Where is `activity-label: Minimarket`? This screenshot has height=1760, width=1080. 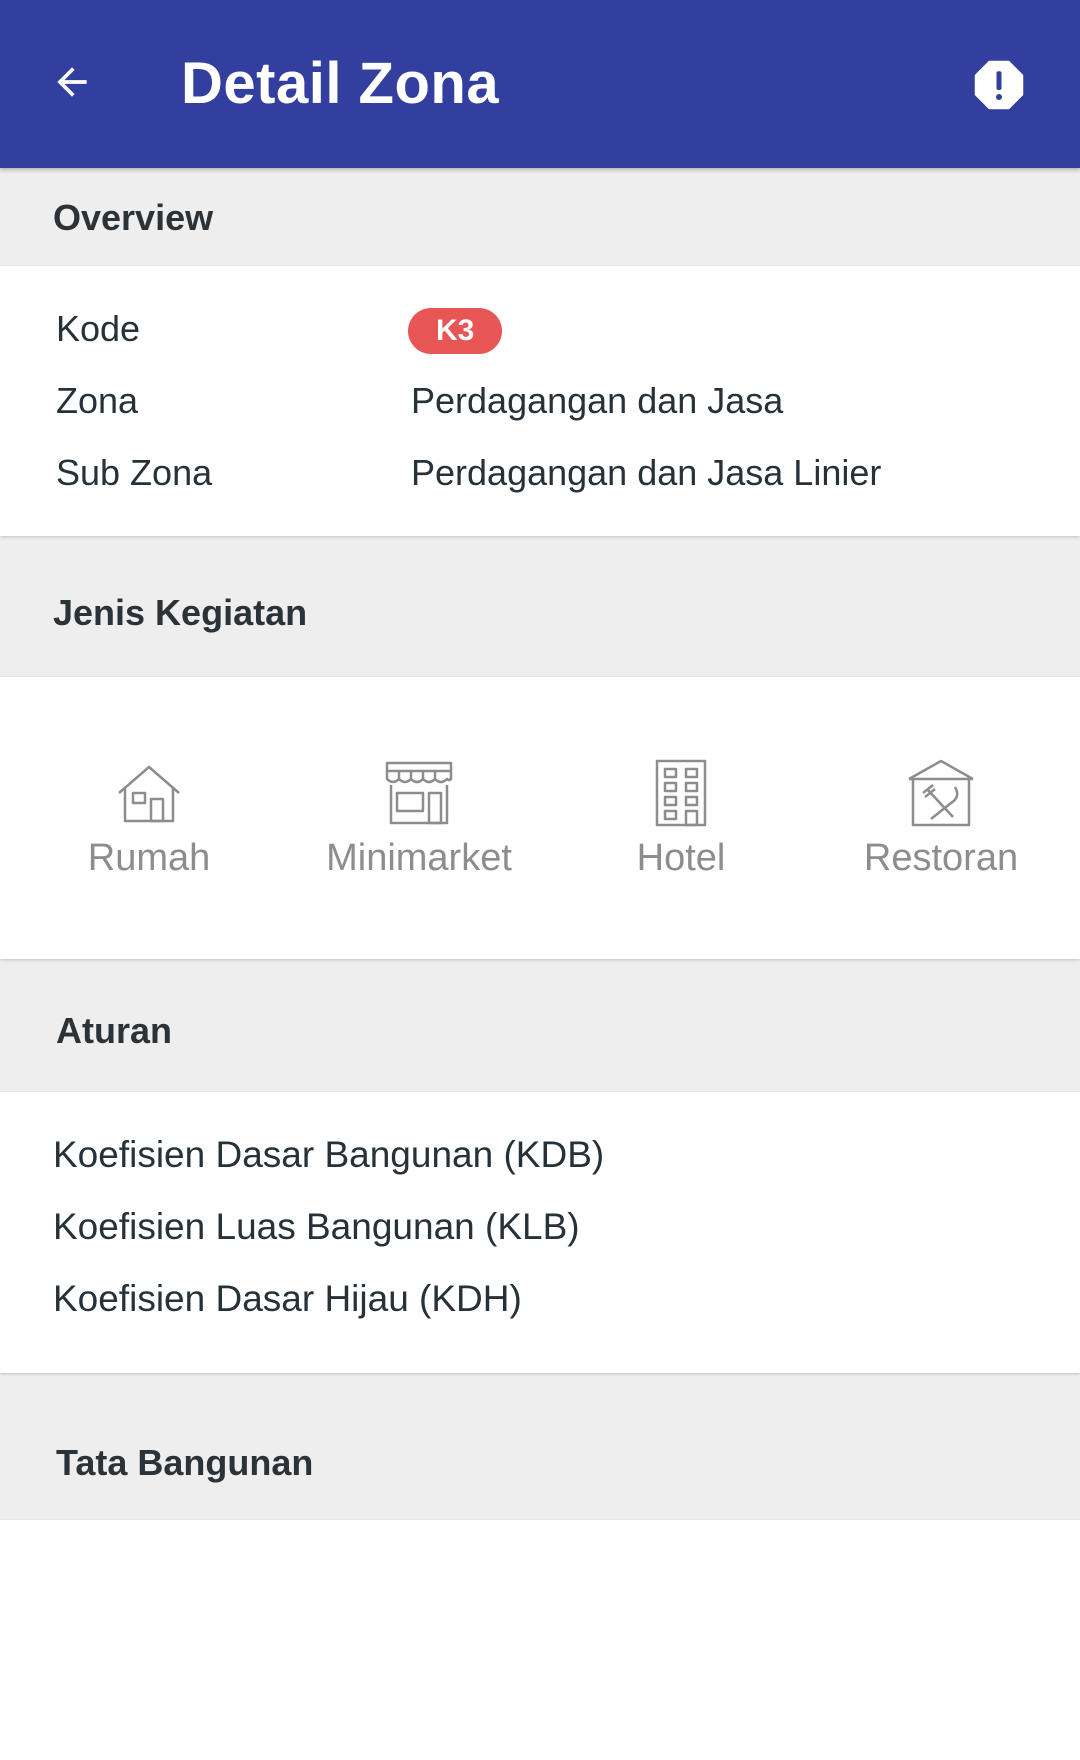
activity-label: Minimarket is located at coordinates (419, 858).